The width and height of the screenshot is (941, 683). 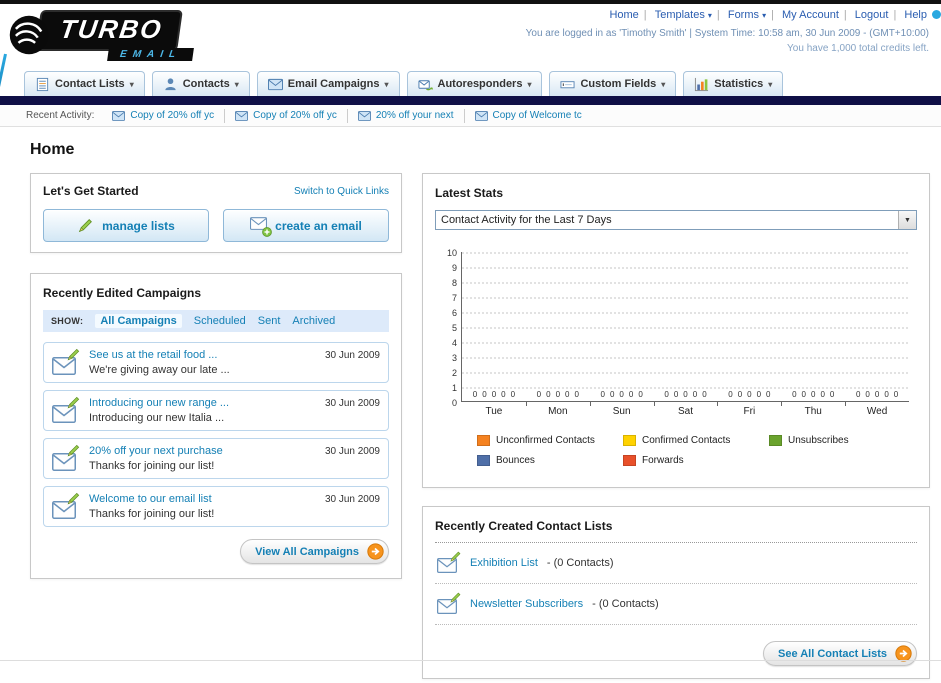 I want to click on see-all-contact-lists-button: See All Contact Lists, so click(x=839, y=653).